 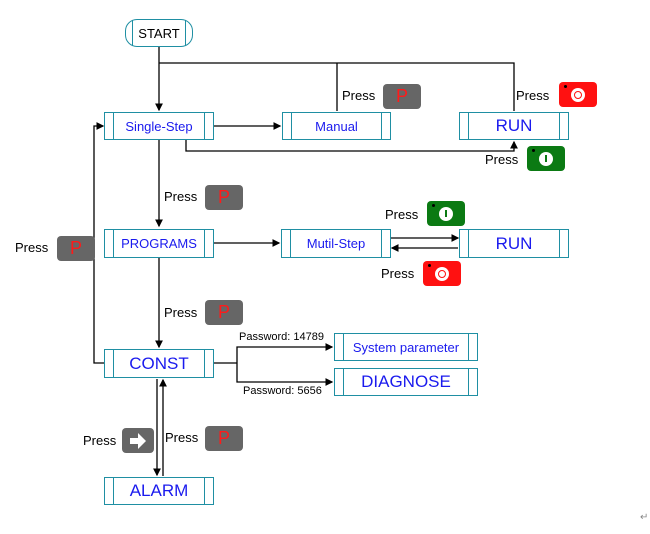 What do you see at coordinates (406, 382) in the screenshot?
I see `node-diagnose: DIAGNOSE` at bounding box center [406, 382].